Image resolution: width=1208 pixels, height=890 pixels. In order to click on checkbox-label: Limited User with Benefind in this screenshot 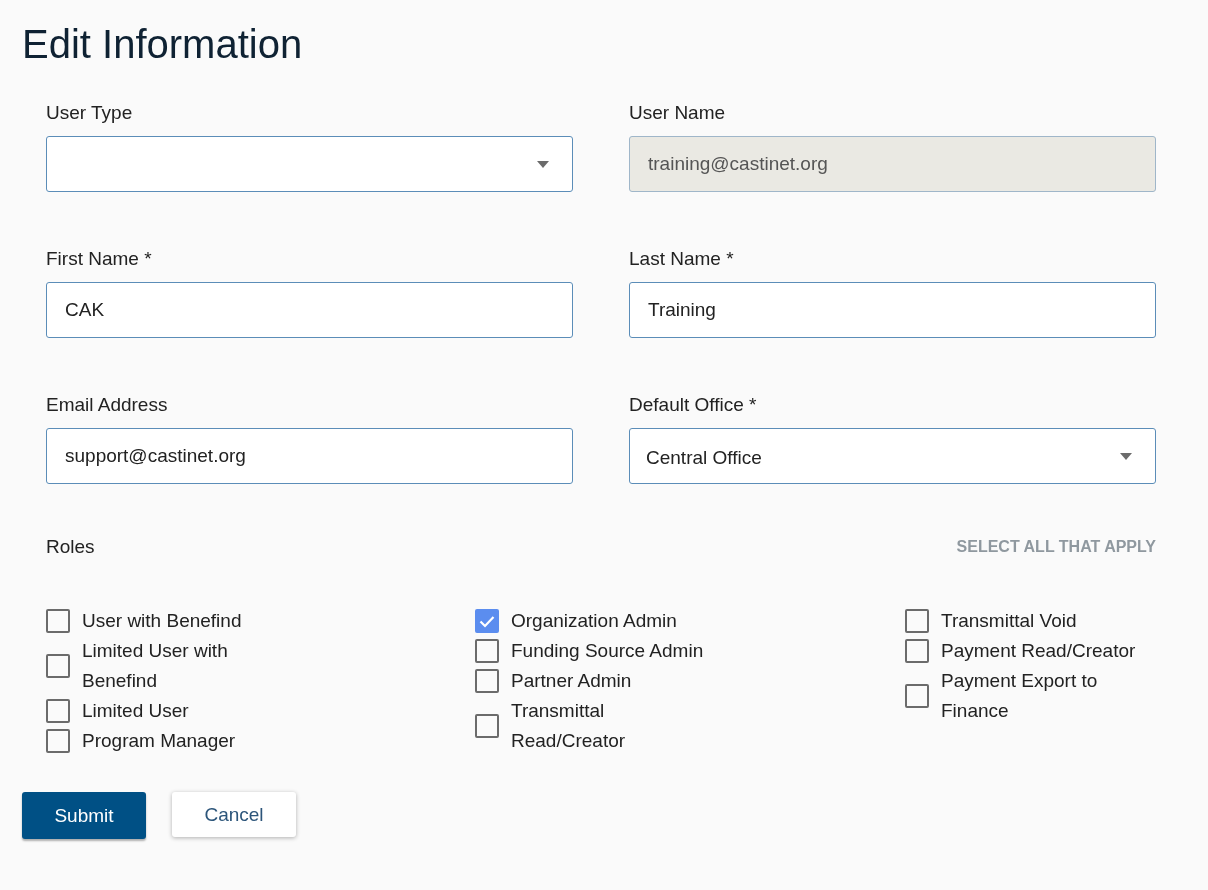, I will do `click(155, 666)`.